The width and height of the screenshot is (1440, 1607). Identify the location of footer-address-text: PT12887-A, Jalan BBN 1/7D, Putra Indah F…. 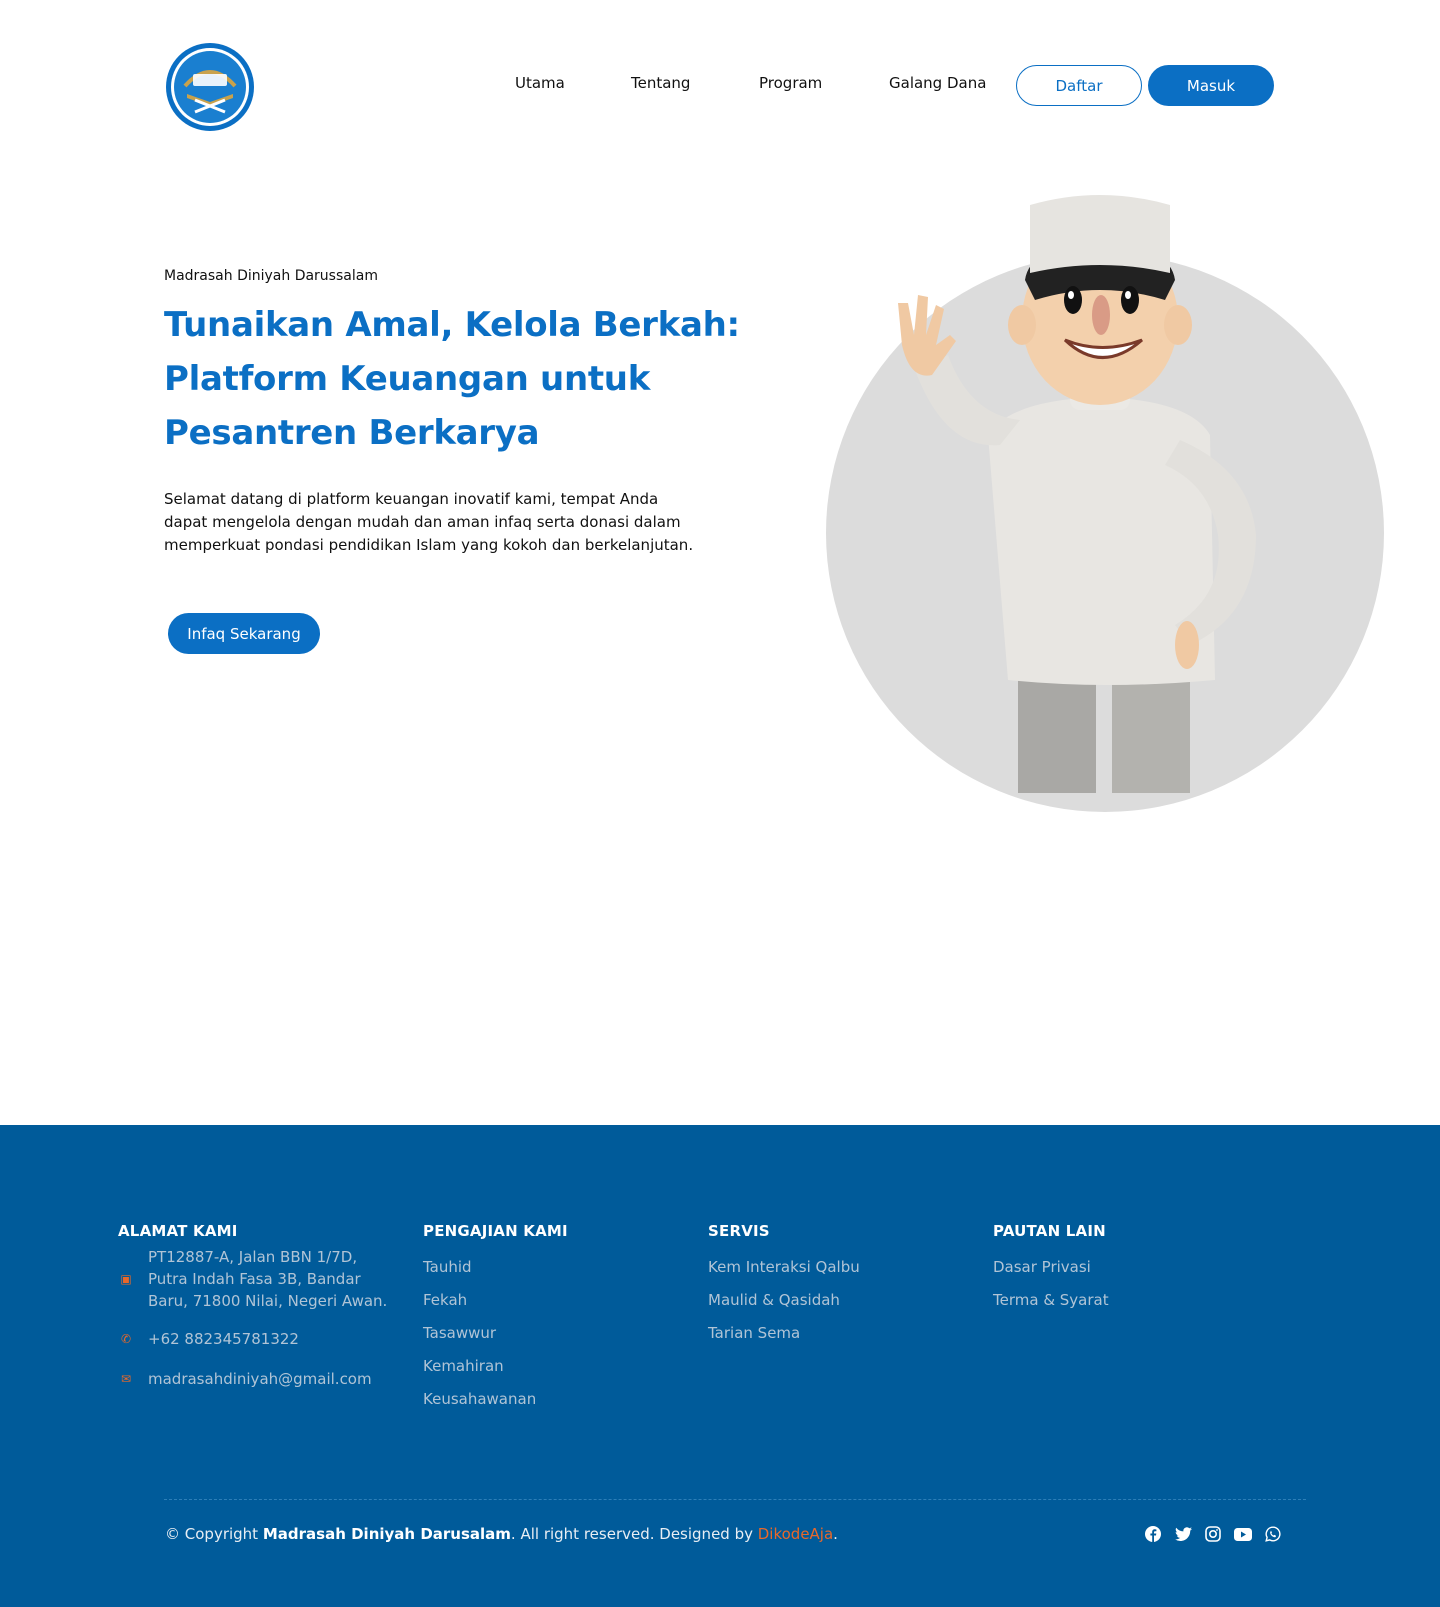
(268, 1279).